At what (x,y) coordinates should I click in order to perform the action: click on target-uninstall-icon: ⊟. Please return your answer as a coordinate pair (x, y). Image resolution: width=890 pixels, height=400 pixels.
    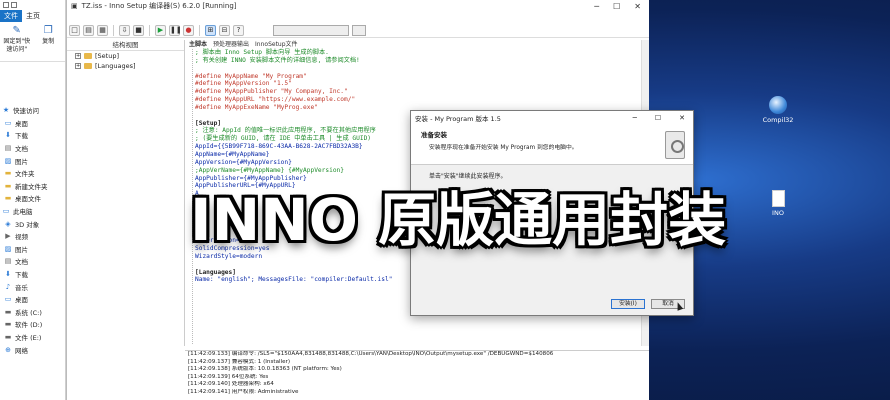
    Looking at the image, I should click on (224, 30).